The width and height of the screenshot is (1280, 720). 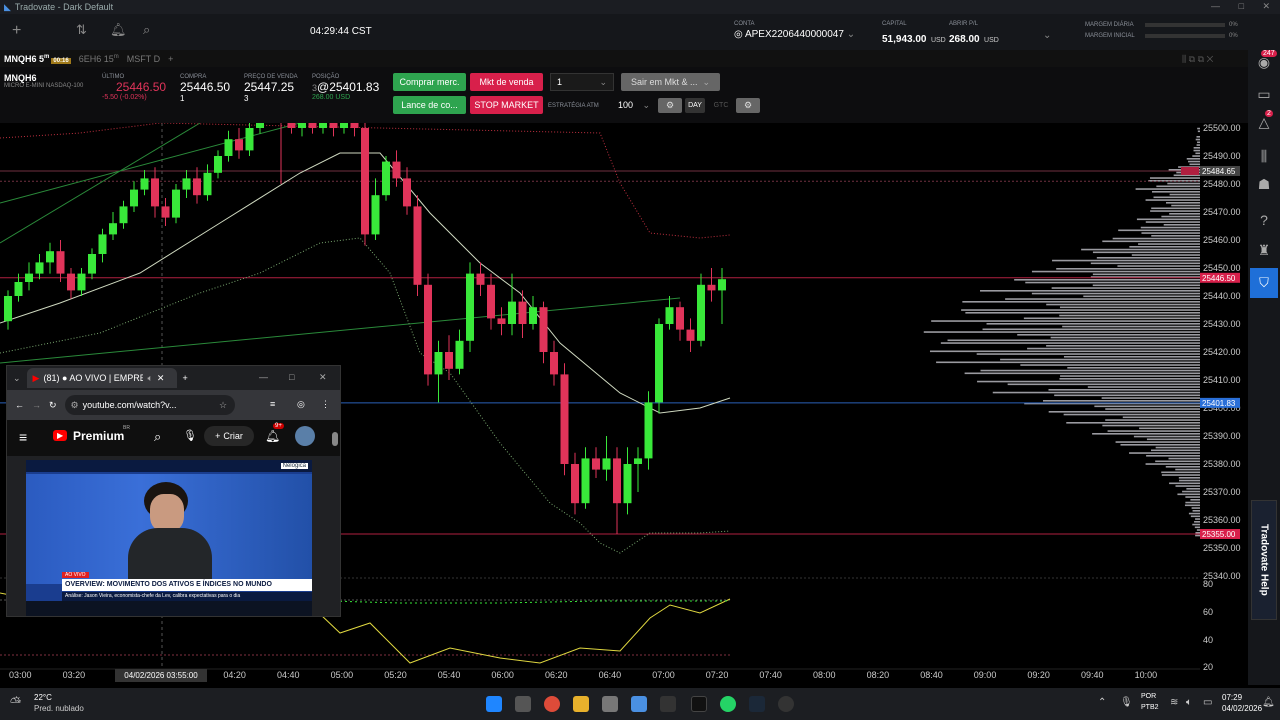 What do you see at coordinates (1207, 702) in the screenshot?
I see `battery-icon: ▭` at bounding box center [1207, 702].